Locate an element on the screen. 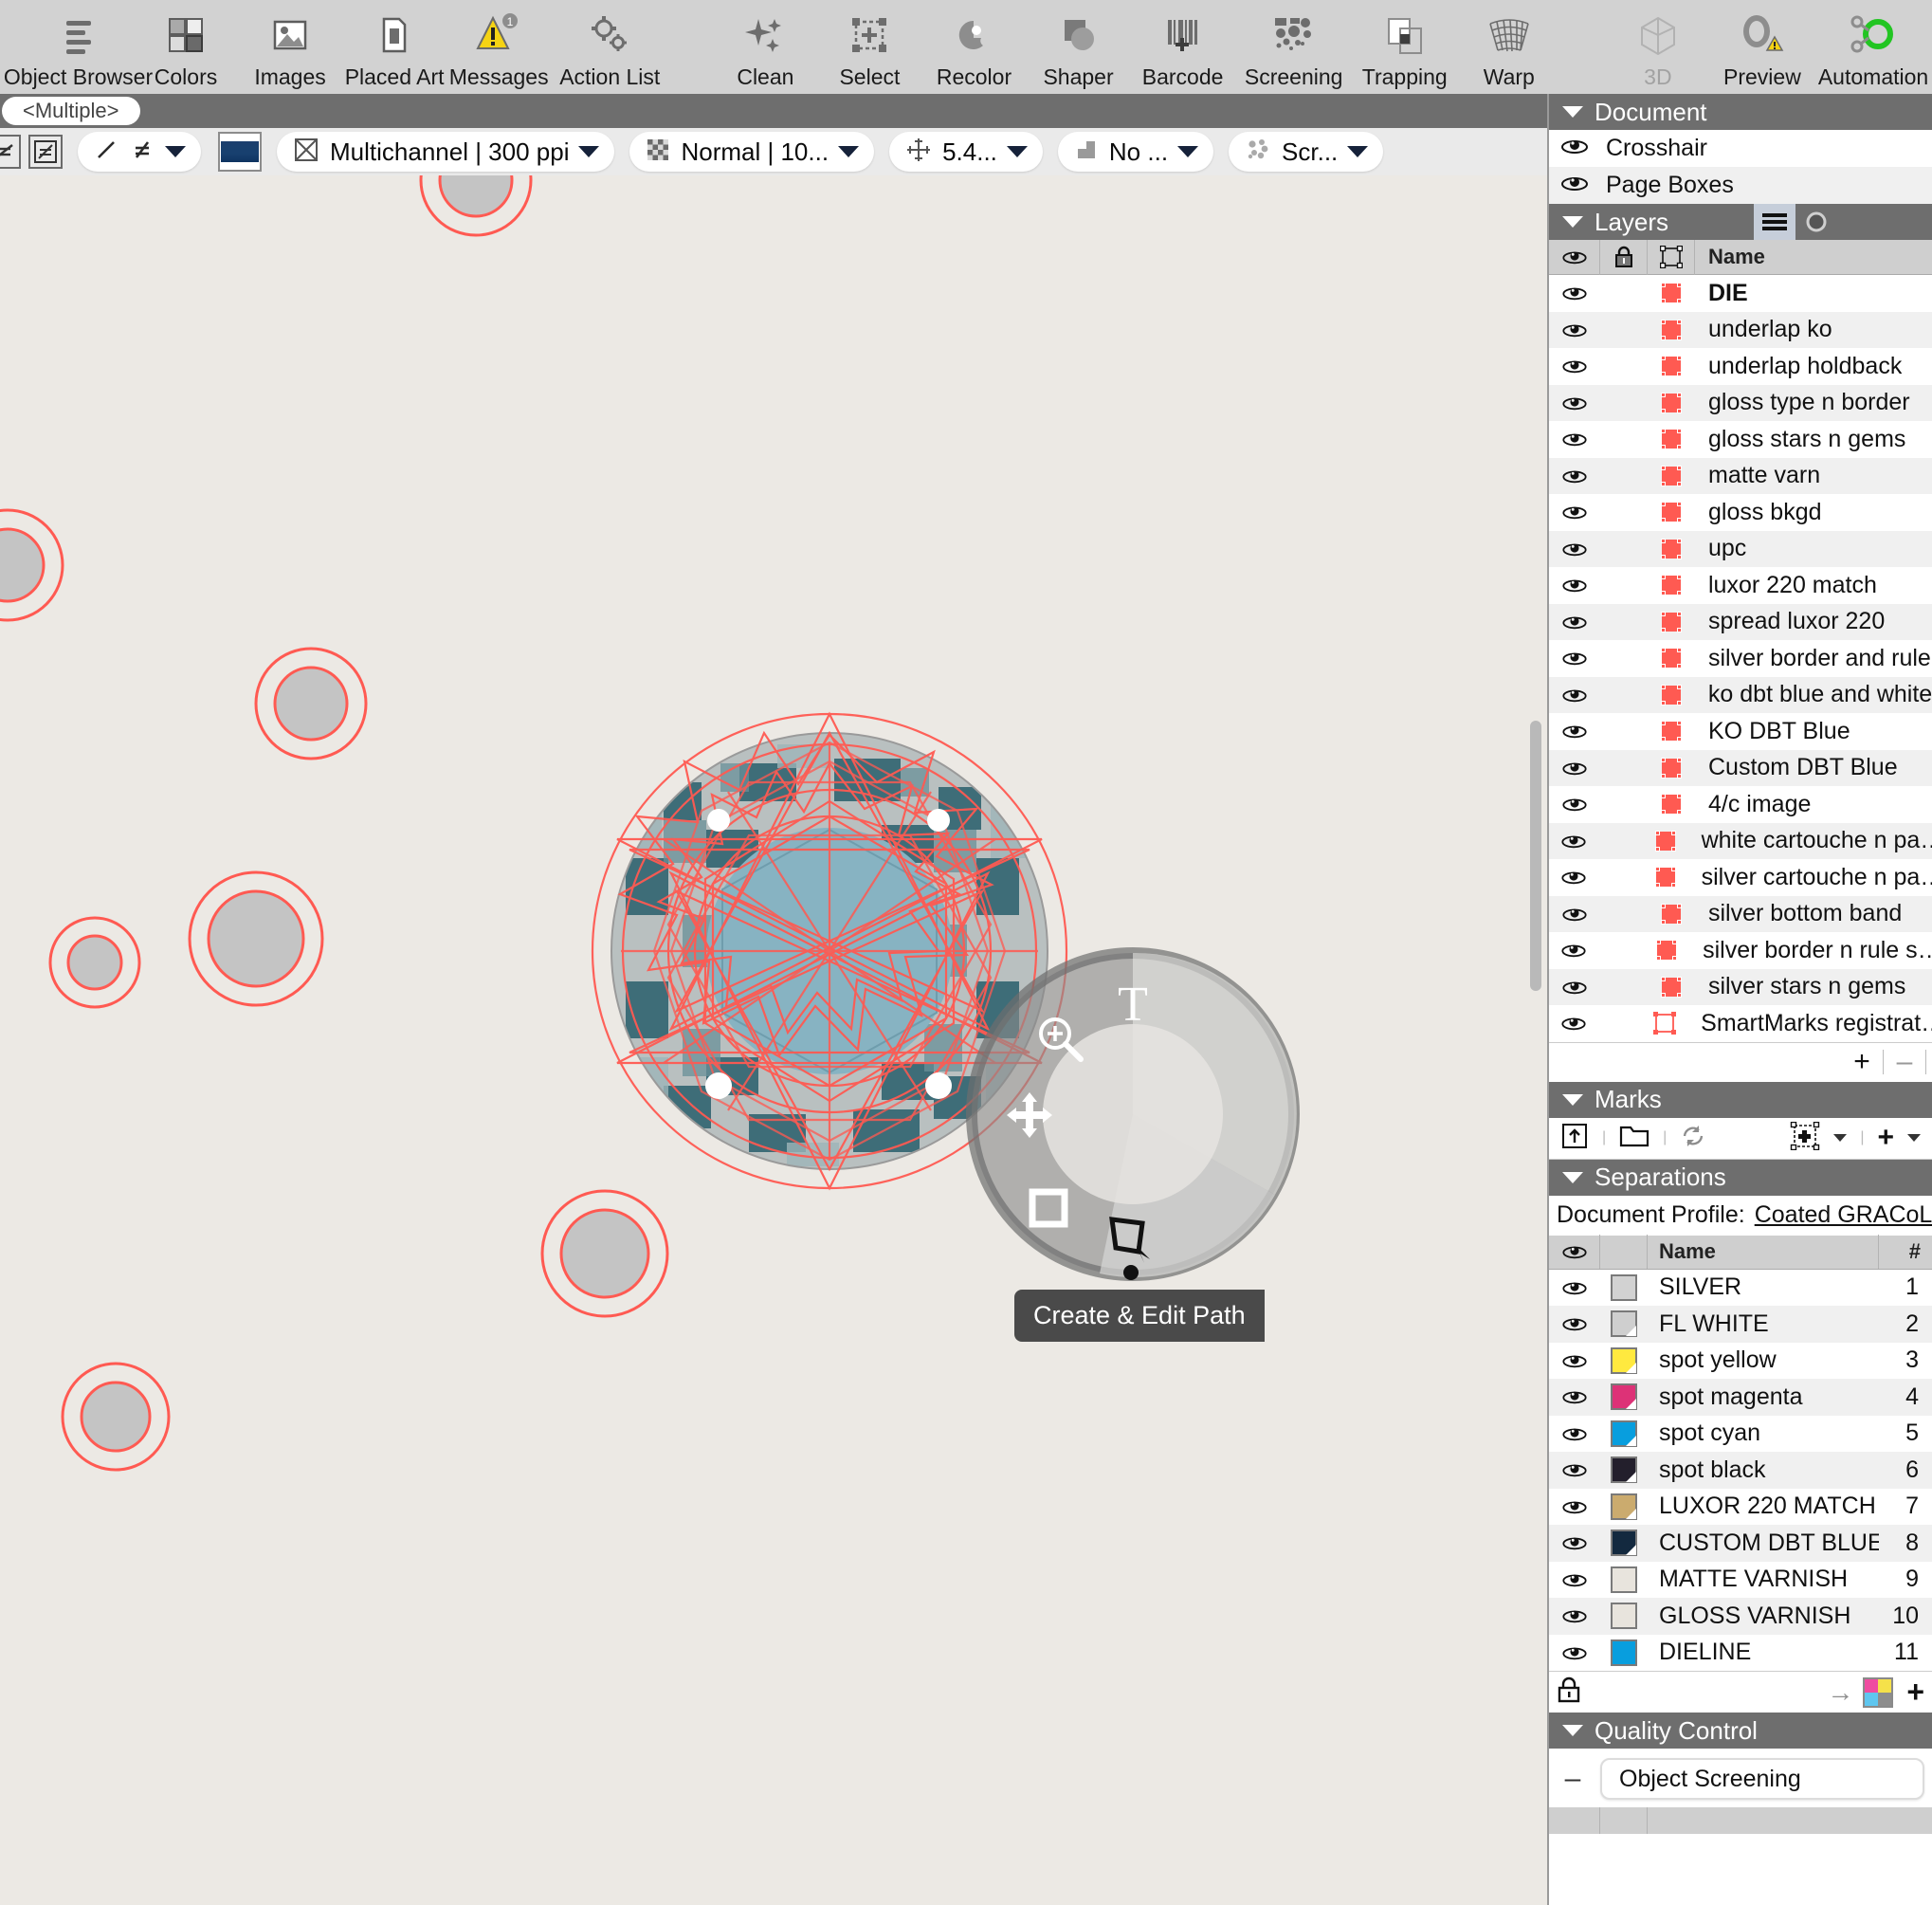  hud-select-rect-tool is located at coordinates (1049, 1211).